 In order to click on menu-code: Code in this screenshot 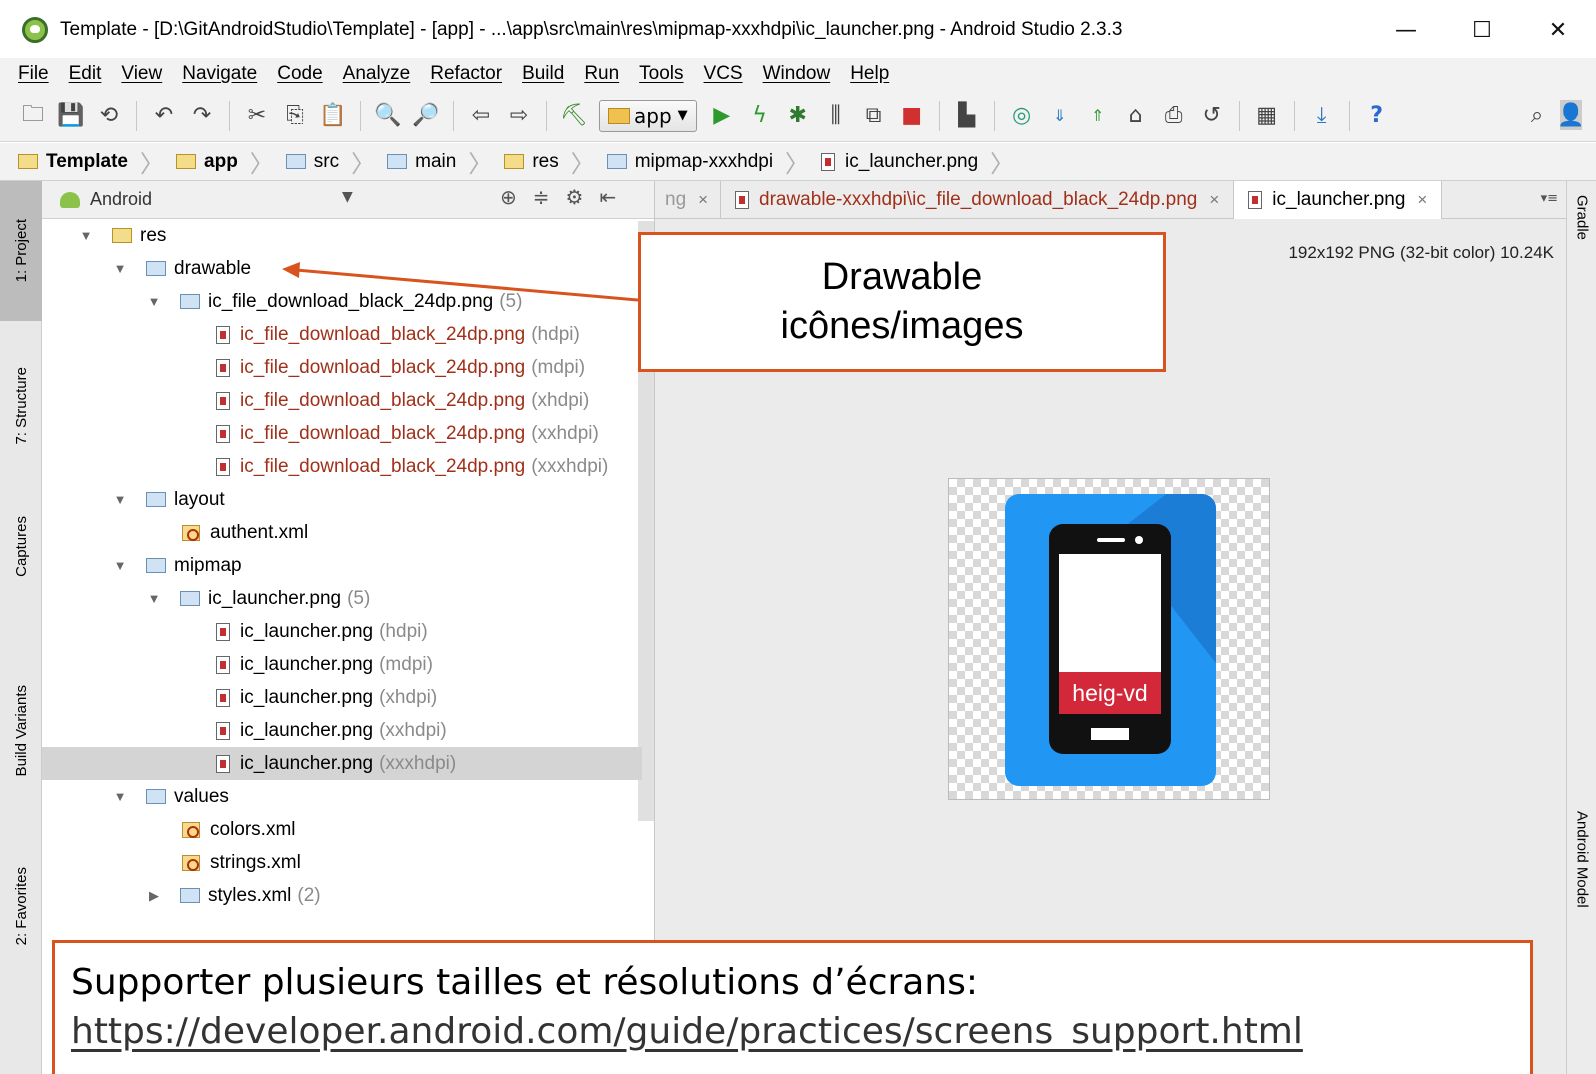, I will do `click(299, 74)`.